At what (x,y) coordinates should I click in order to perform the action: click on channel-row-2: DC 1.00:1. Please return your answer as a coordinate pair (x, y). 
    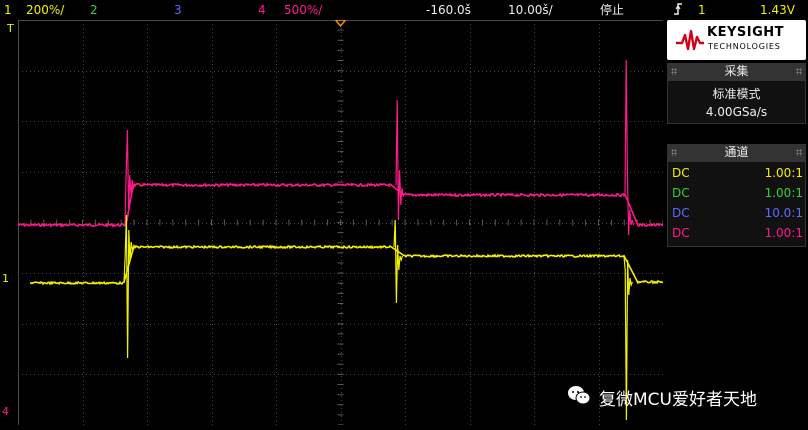
    Looking at the image, I should click on (737, 193).